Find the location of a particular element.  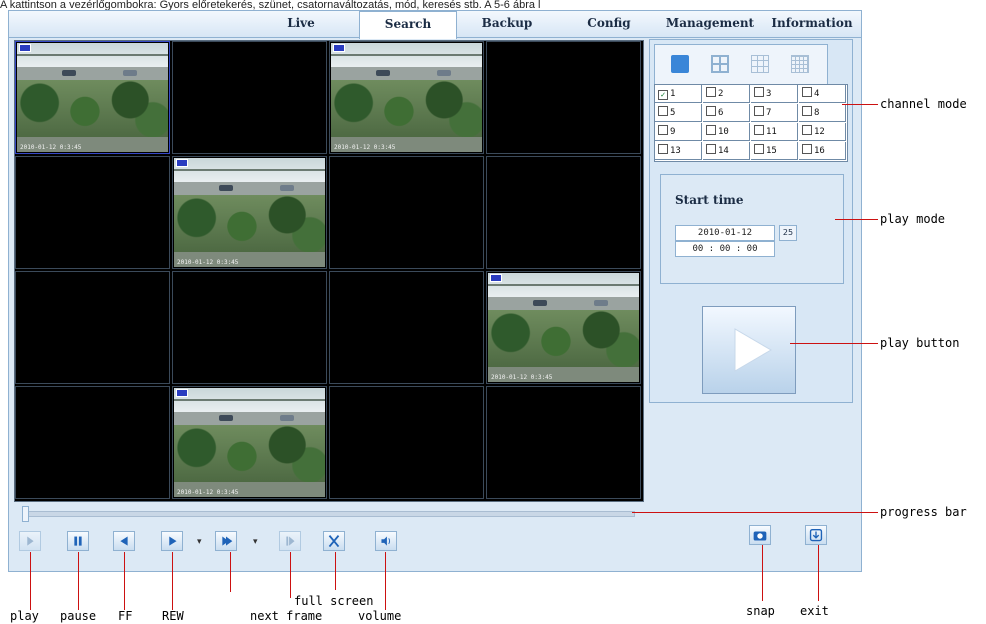

play-annotation: play is located at coordinates (24, 616).